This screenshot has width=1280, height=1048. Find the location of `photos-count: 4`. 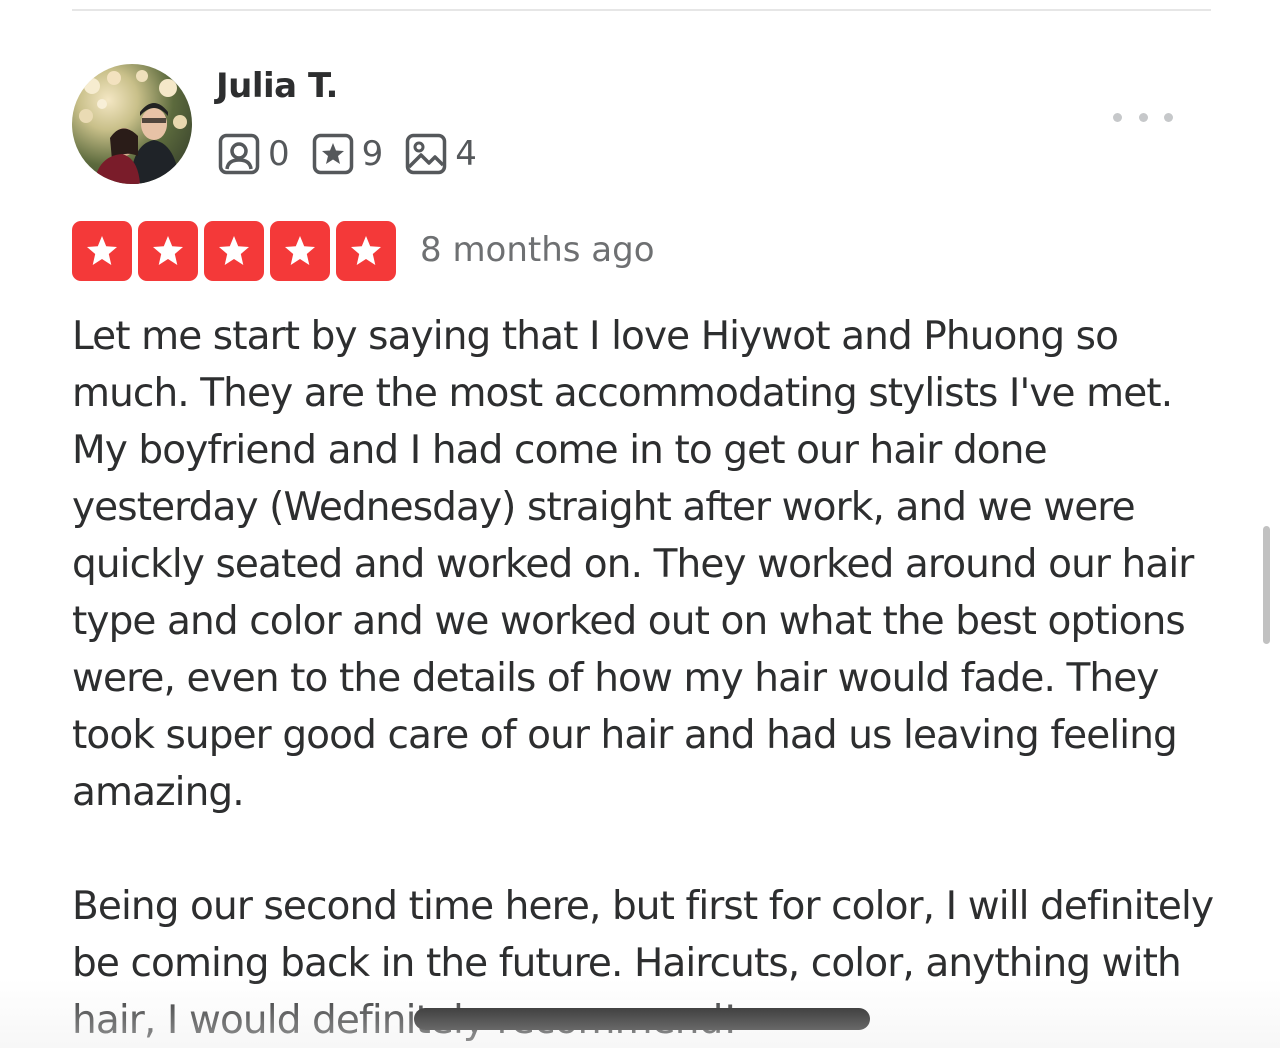

photos-count: 4 is located at coordinates (466, 154).